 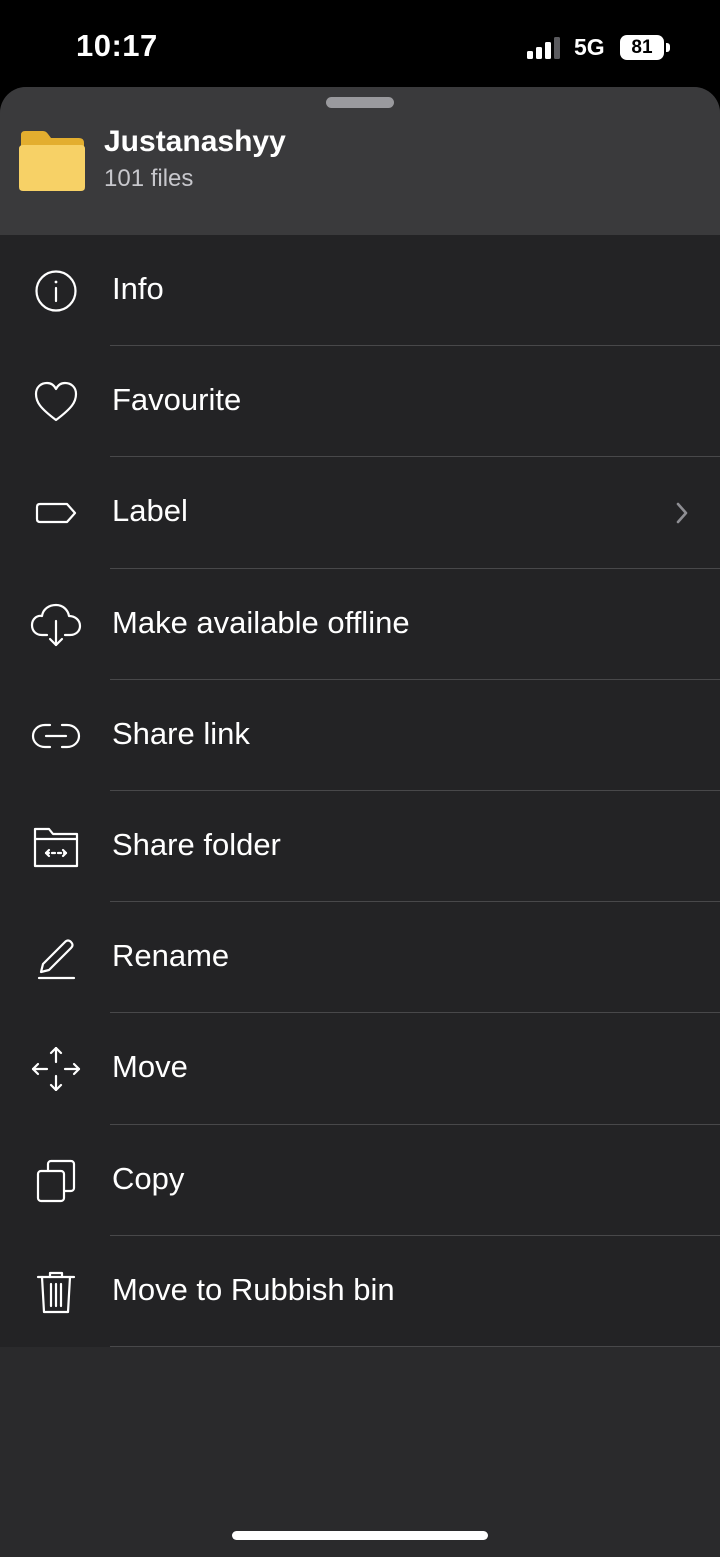 I want to click on menu-item-share-link: Share link, so click(x=360, y=736).